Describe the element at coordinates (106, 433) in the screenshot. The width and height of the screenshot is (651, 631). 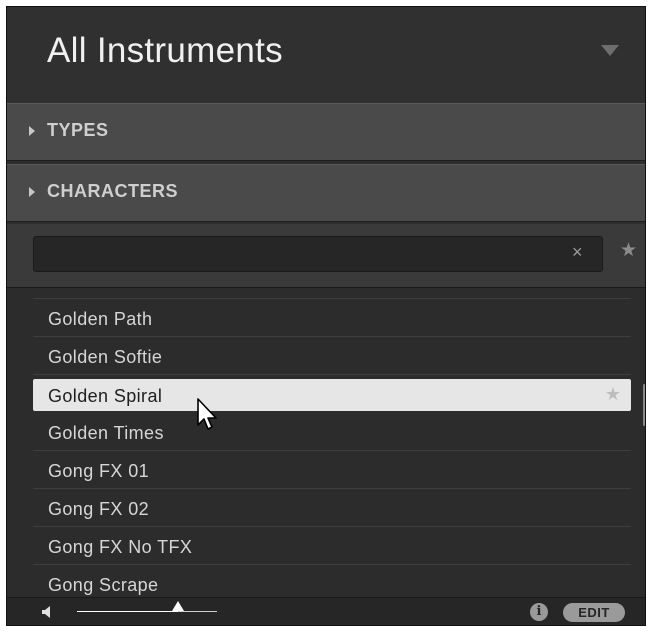
I see `list-item-label: Golden Times` at that location.